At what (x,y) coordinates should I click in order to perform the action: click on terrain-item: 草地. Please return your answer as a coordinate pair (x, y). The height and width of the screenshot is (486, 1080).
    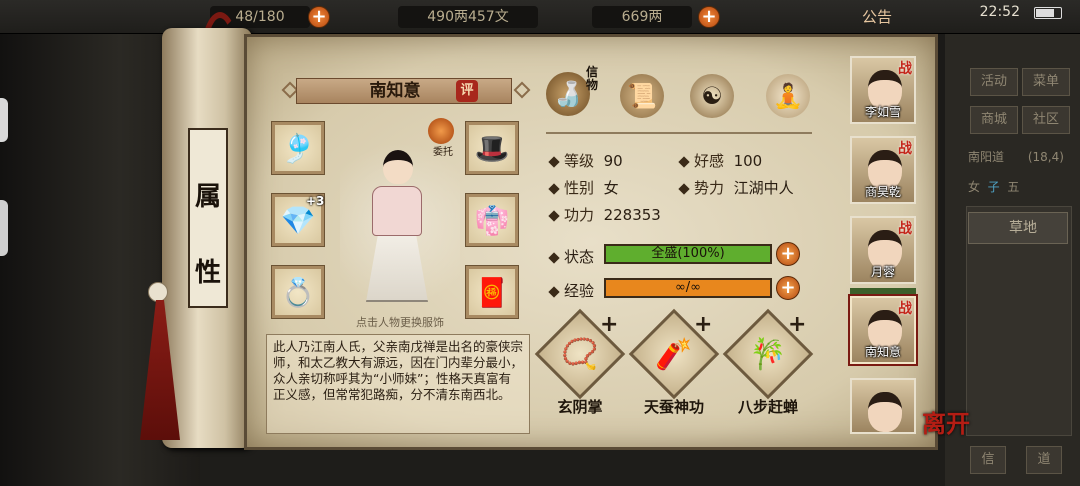
    Looking at the image, I should click on (1018, 228).